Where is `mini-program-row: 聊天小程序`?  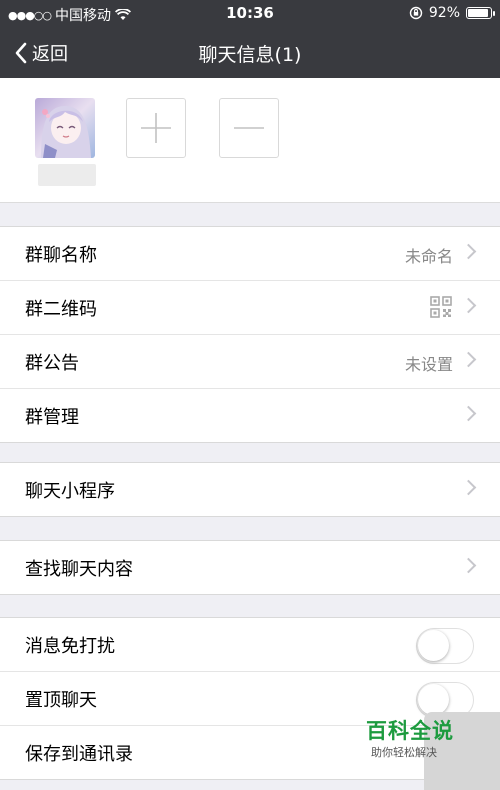
mini-program-row: 聊天小程序 is located at coordinates (250, 489).